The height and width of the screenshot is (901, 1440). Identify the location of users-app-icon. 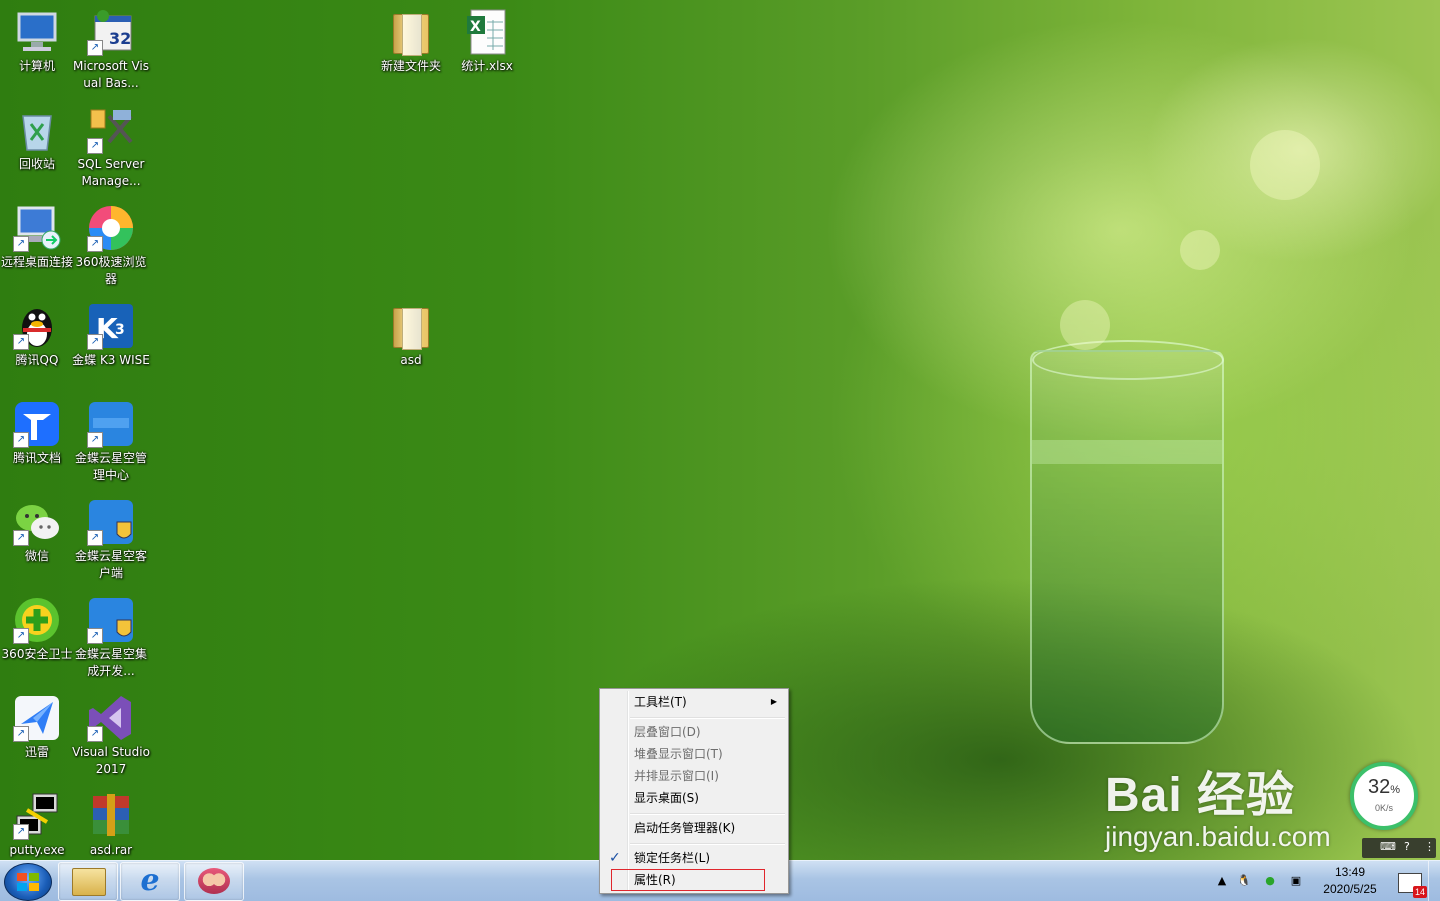
(214, 881).